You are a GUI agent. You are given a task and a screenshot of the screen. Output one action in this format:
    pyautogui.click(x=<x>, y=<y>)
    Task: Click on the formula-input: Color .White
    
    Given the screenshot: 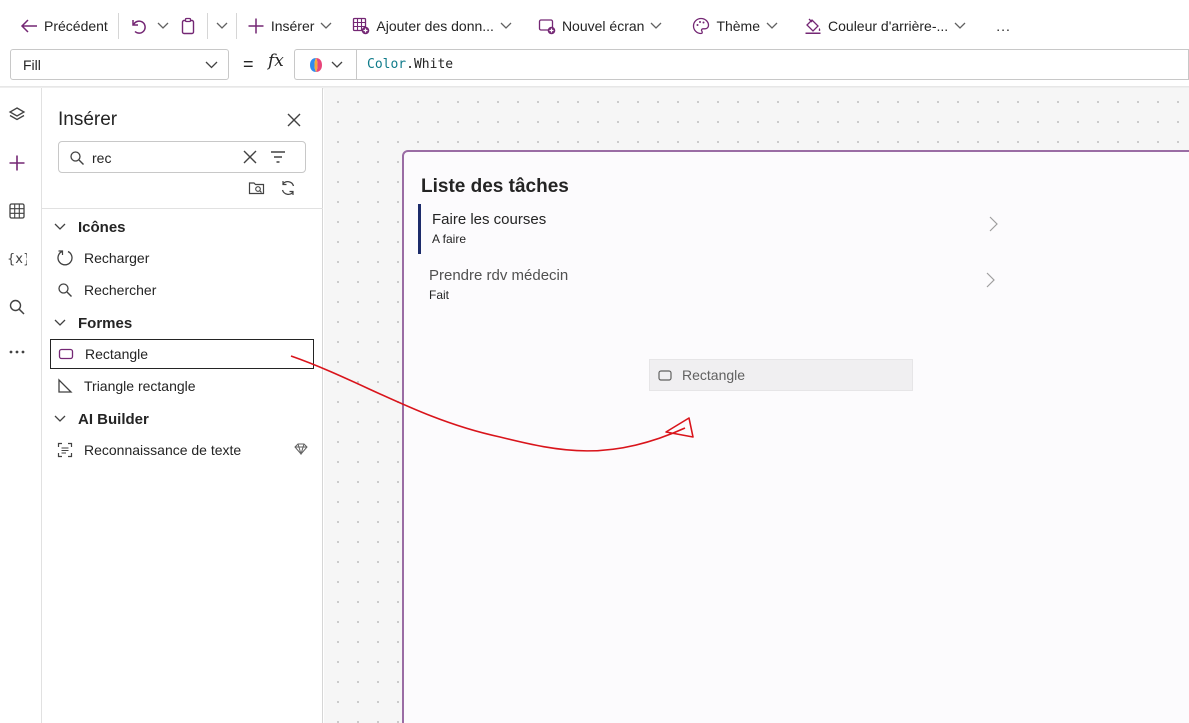 What is the action you would take?
    pyautogui.click(x=772, y=64)
    